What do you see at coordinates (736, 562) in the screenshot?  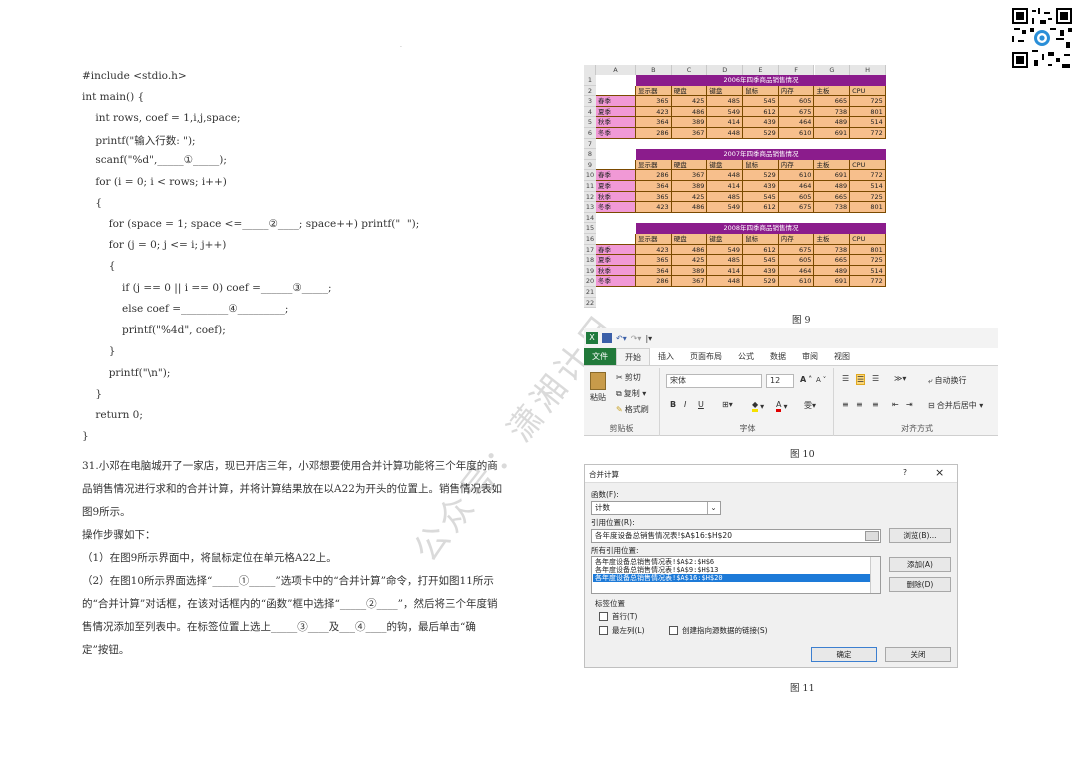 I see `list-item: 各年度设备总销售情况表!$A$2:$H$6` at bounding box center [736, 562].